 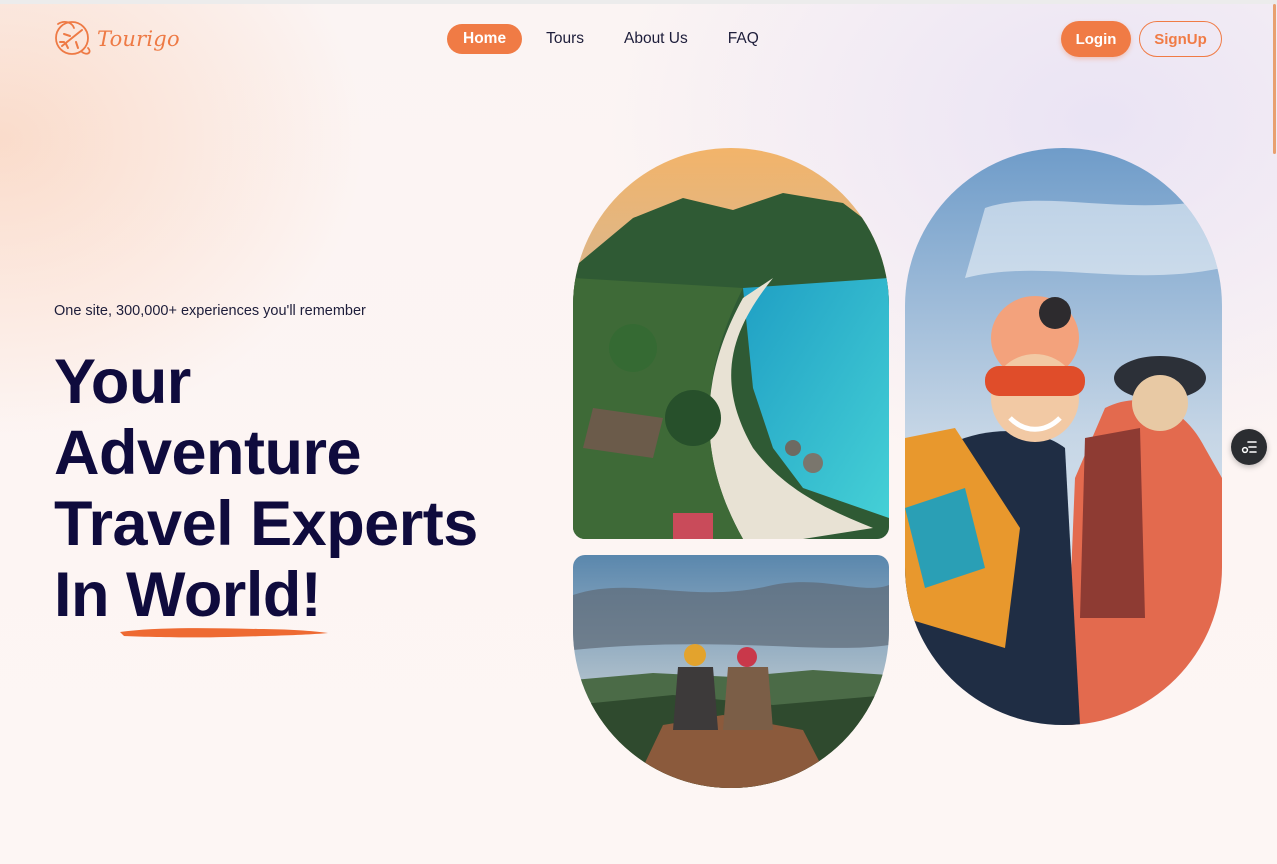 I want to click on hero-title-highlight-text: World!, so click(x=224, y=595).